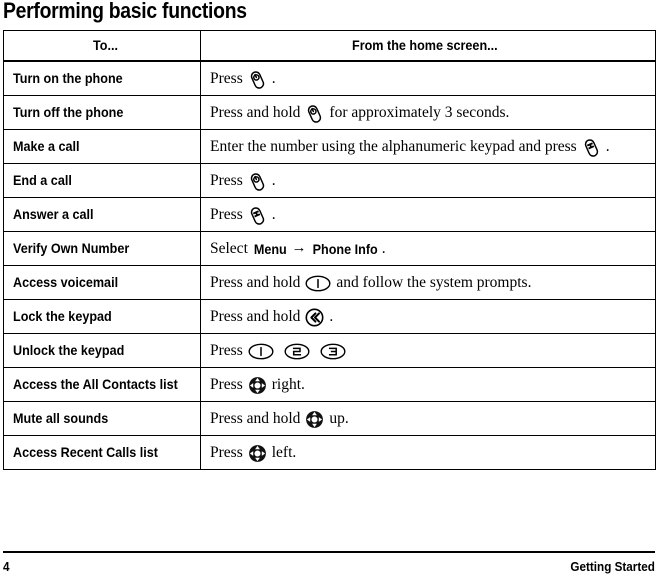 This screenshot has width=658, height=577. What do you see at coordinates (69, 349) in the screenshot?
I see `row-label: Unlock the keypad` at bounding box center [69, 349].